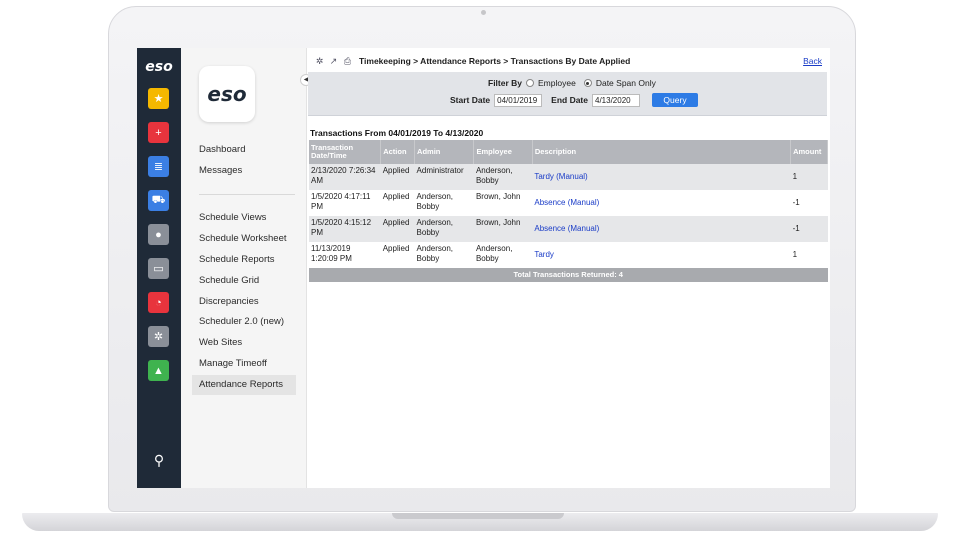  I want to click on print-icon: ⎙, so click(347, 61).